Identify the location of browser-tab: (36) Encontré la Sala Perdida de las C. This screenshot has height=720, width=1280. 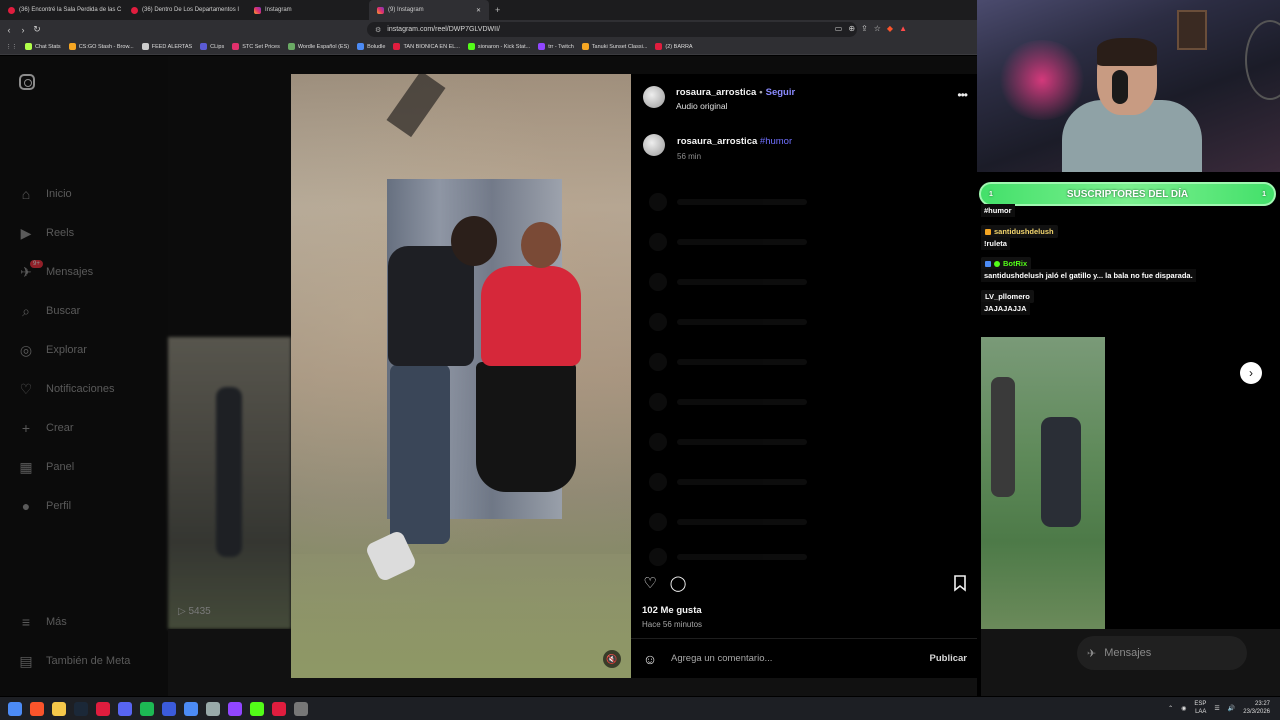
(61, 10).